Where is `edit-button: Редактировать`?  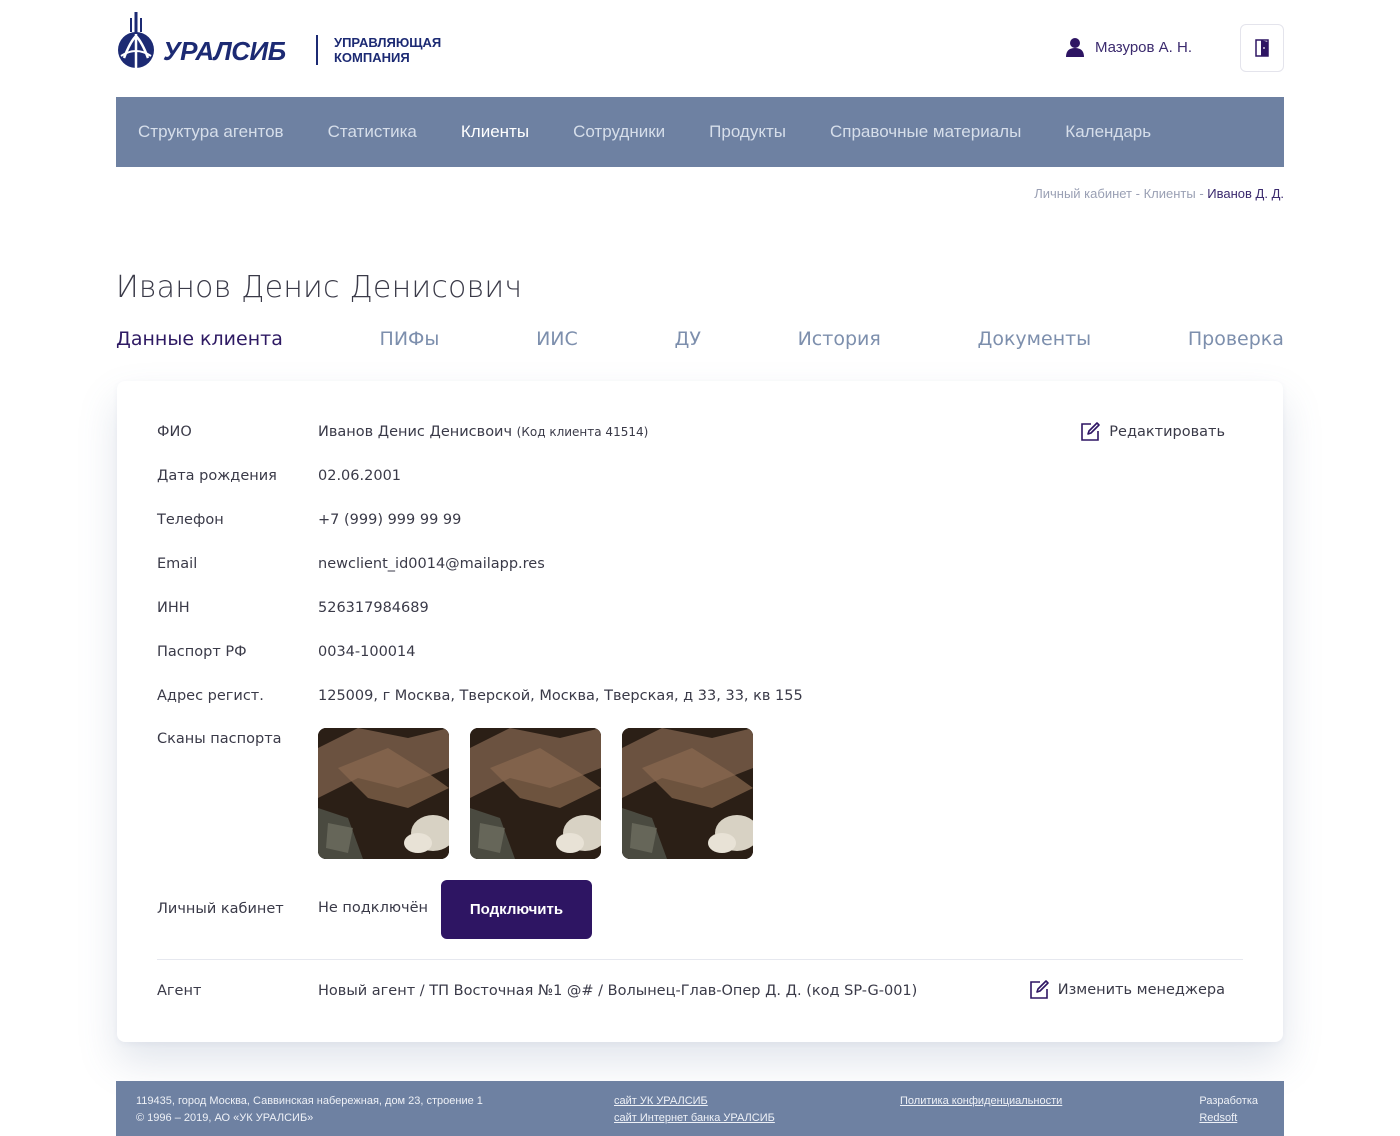
edit-button: Редактировать is located at coordinates (1152, 432).